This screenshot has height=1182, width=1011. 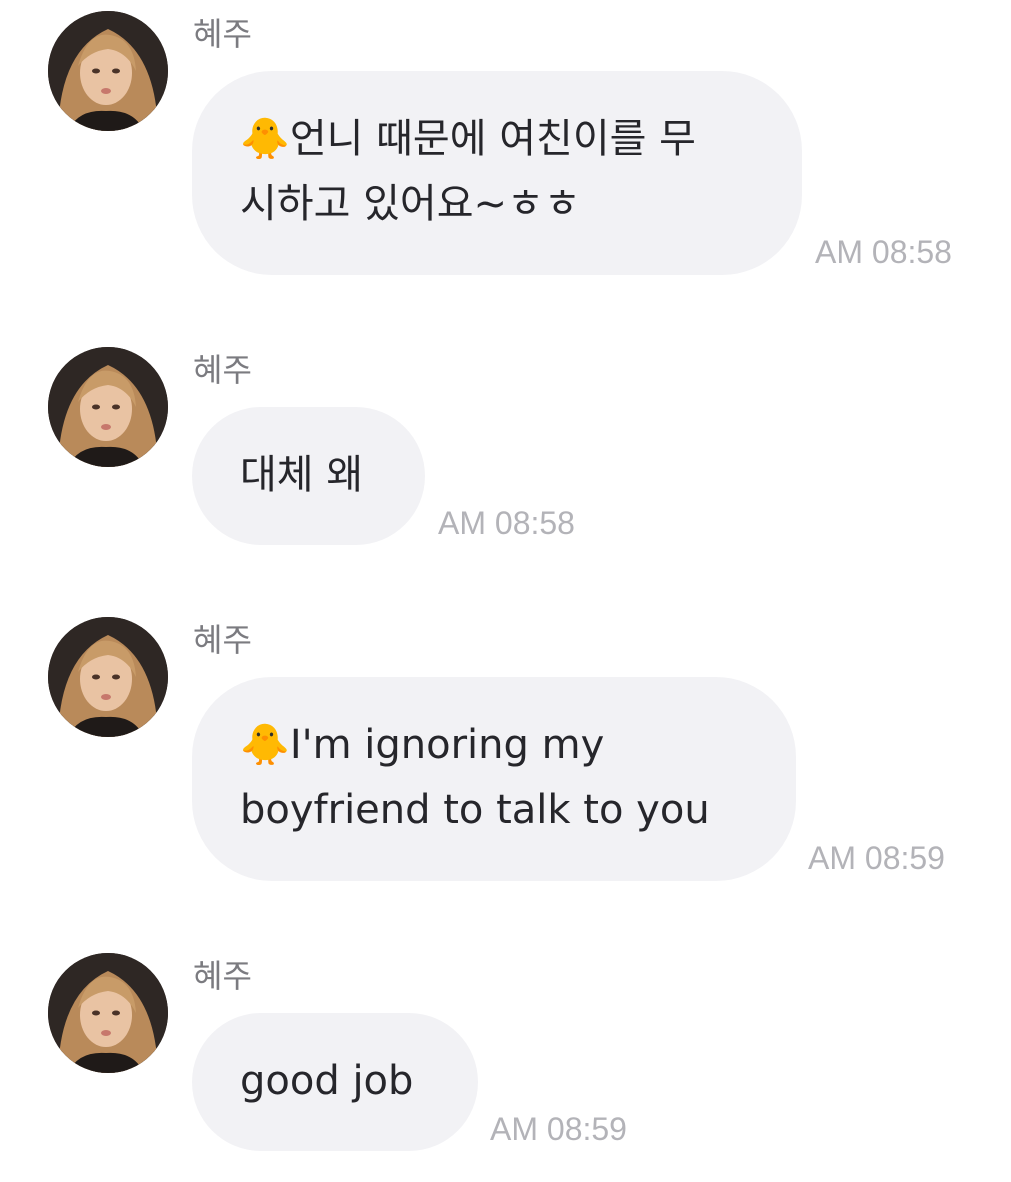 I want to click on message-line: good job, so click(x=335, y=1081).